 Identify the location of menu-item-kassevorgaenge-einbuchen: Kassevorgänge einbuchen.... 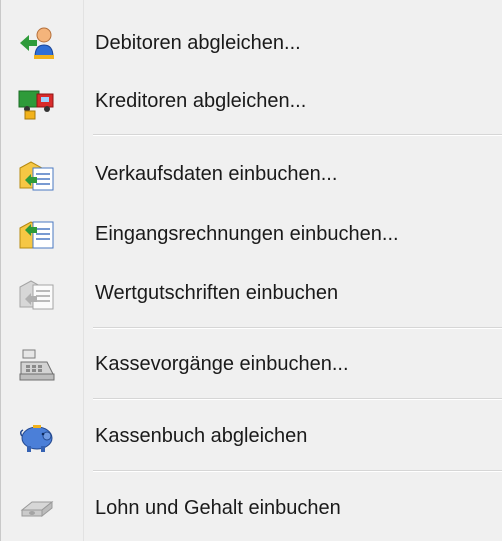
(251, 364).